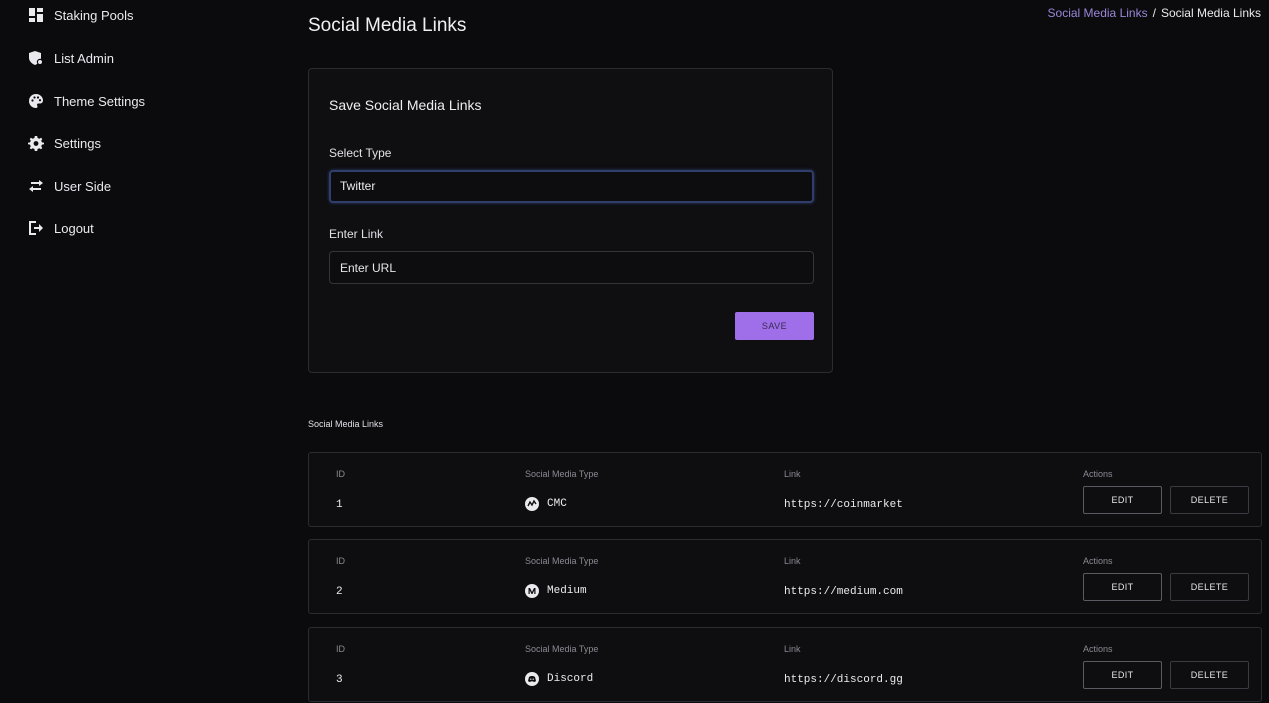 This screenshot has width=1269, height=703. What do you see at coordinates (36, 228) in the screenshot?
I see `logout-icon` at bounding box center [36, 228].